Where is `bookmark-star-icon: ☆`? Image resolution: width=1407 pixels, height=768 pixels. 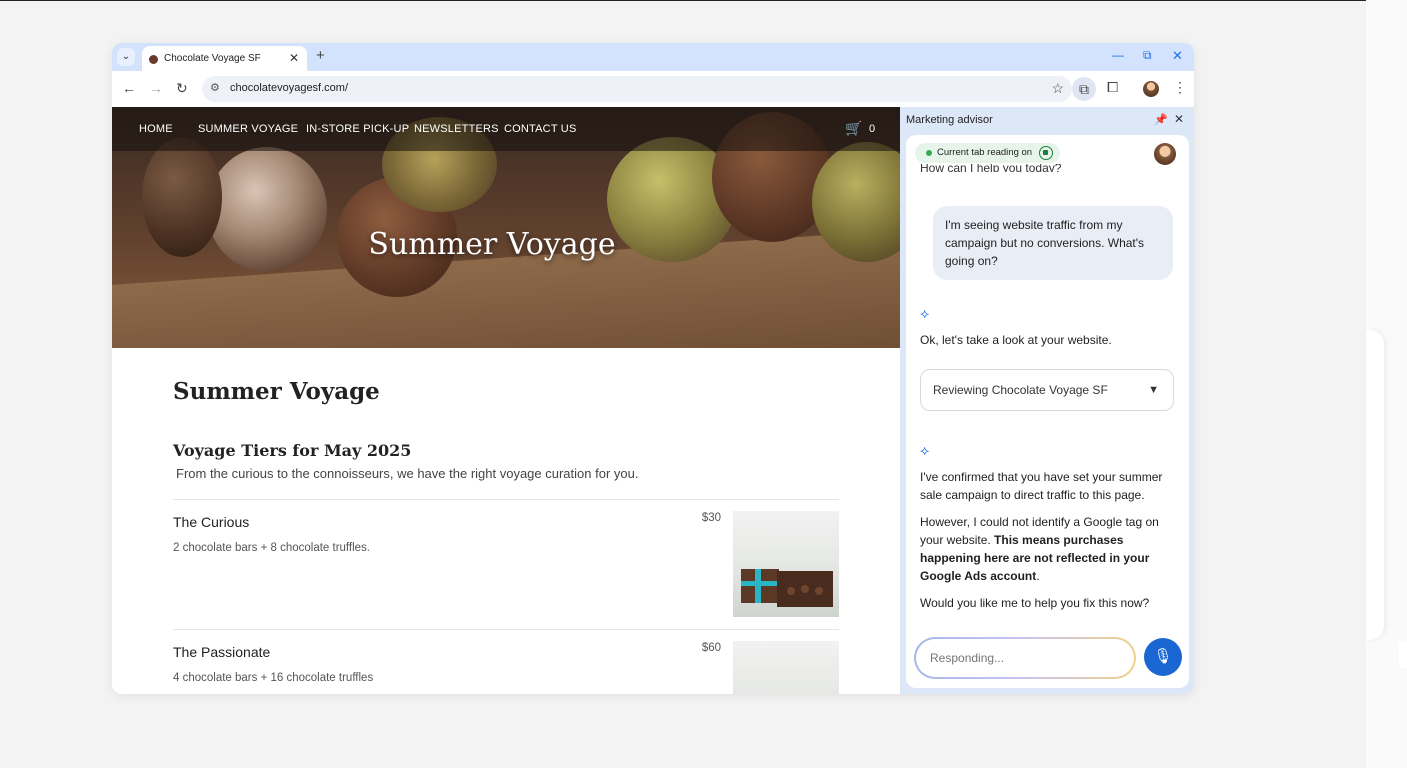
bookmark-star-icon: ☆ is located at coordinates (1057, 88).